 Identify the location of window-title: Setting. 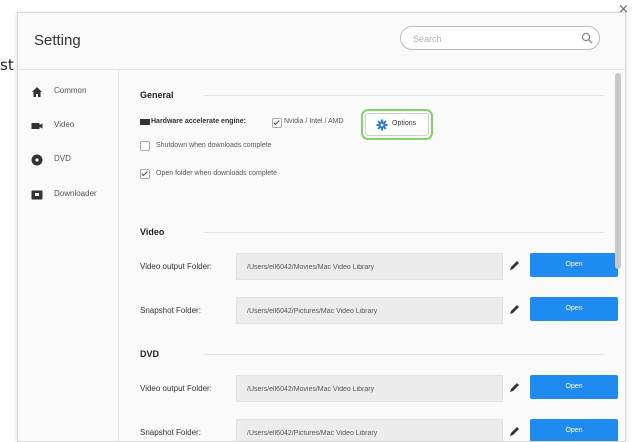
(57, 40).